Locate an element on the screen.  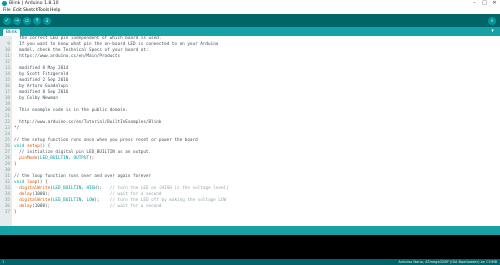
title-bar: Blink | Arduino 1.8.10 – □ ✕ is located at coordinates (250, 3).